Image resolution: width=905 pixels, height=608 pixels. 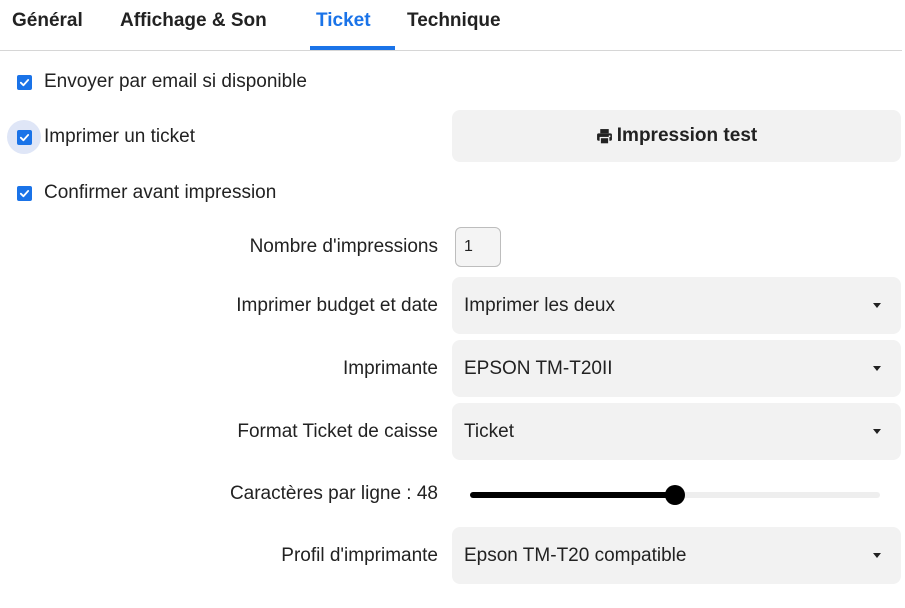 What do you see at coordinates (359, 555) in the screenshot?
I see `printer-profile-label: Profil d'imprimante` at bounding box center [359, 555].